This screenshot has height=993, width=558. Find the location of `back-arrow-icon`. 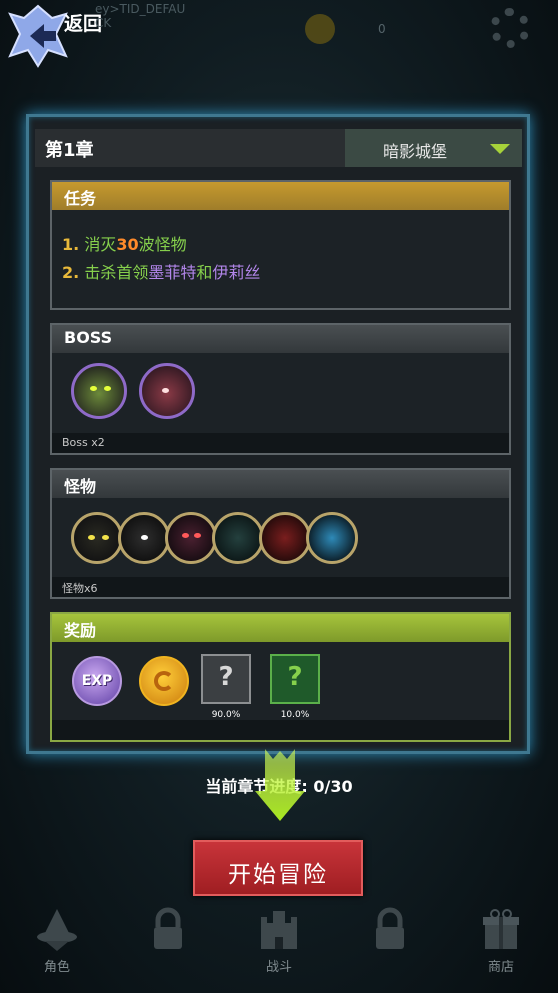

back-arrow-icon is located at coordinates (38, 36).